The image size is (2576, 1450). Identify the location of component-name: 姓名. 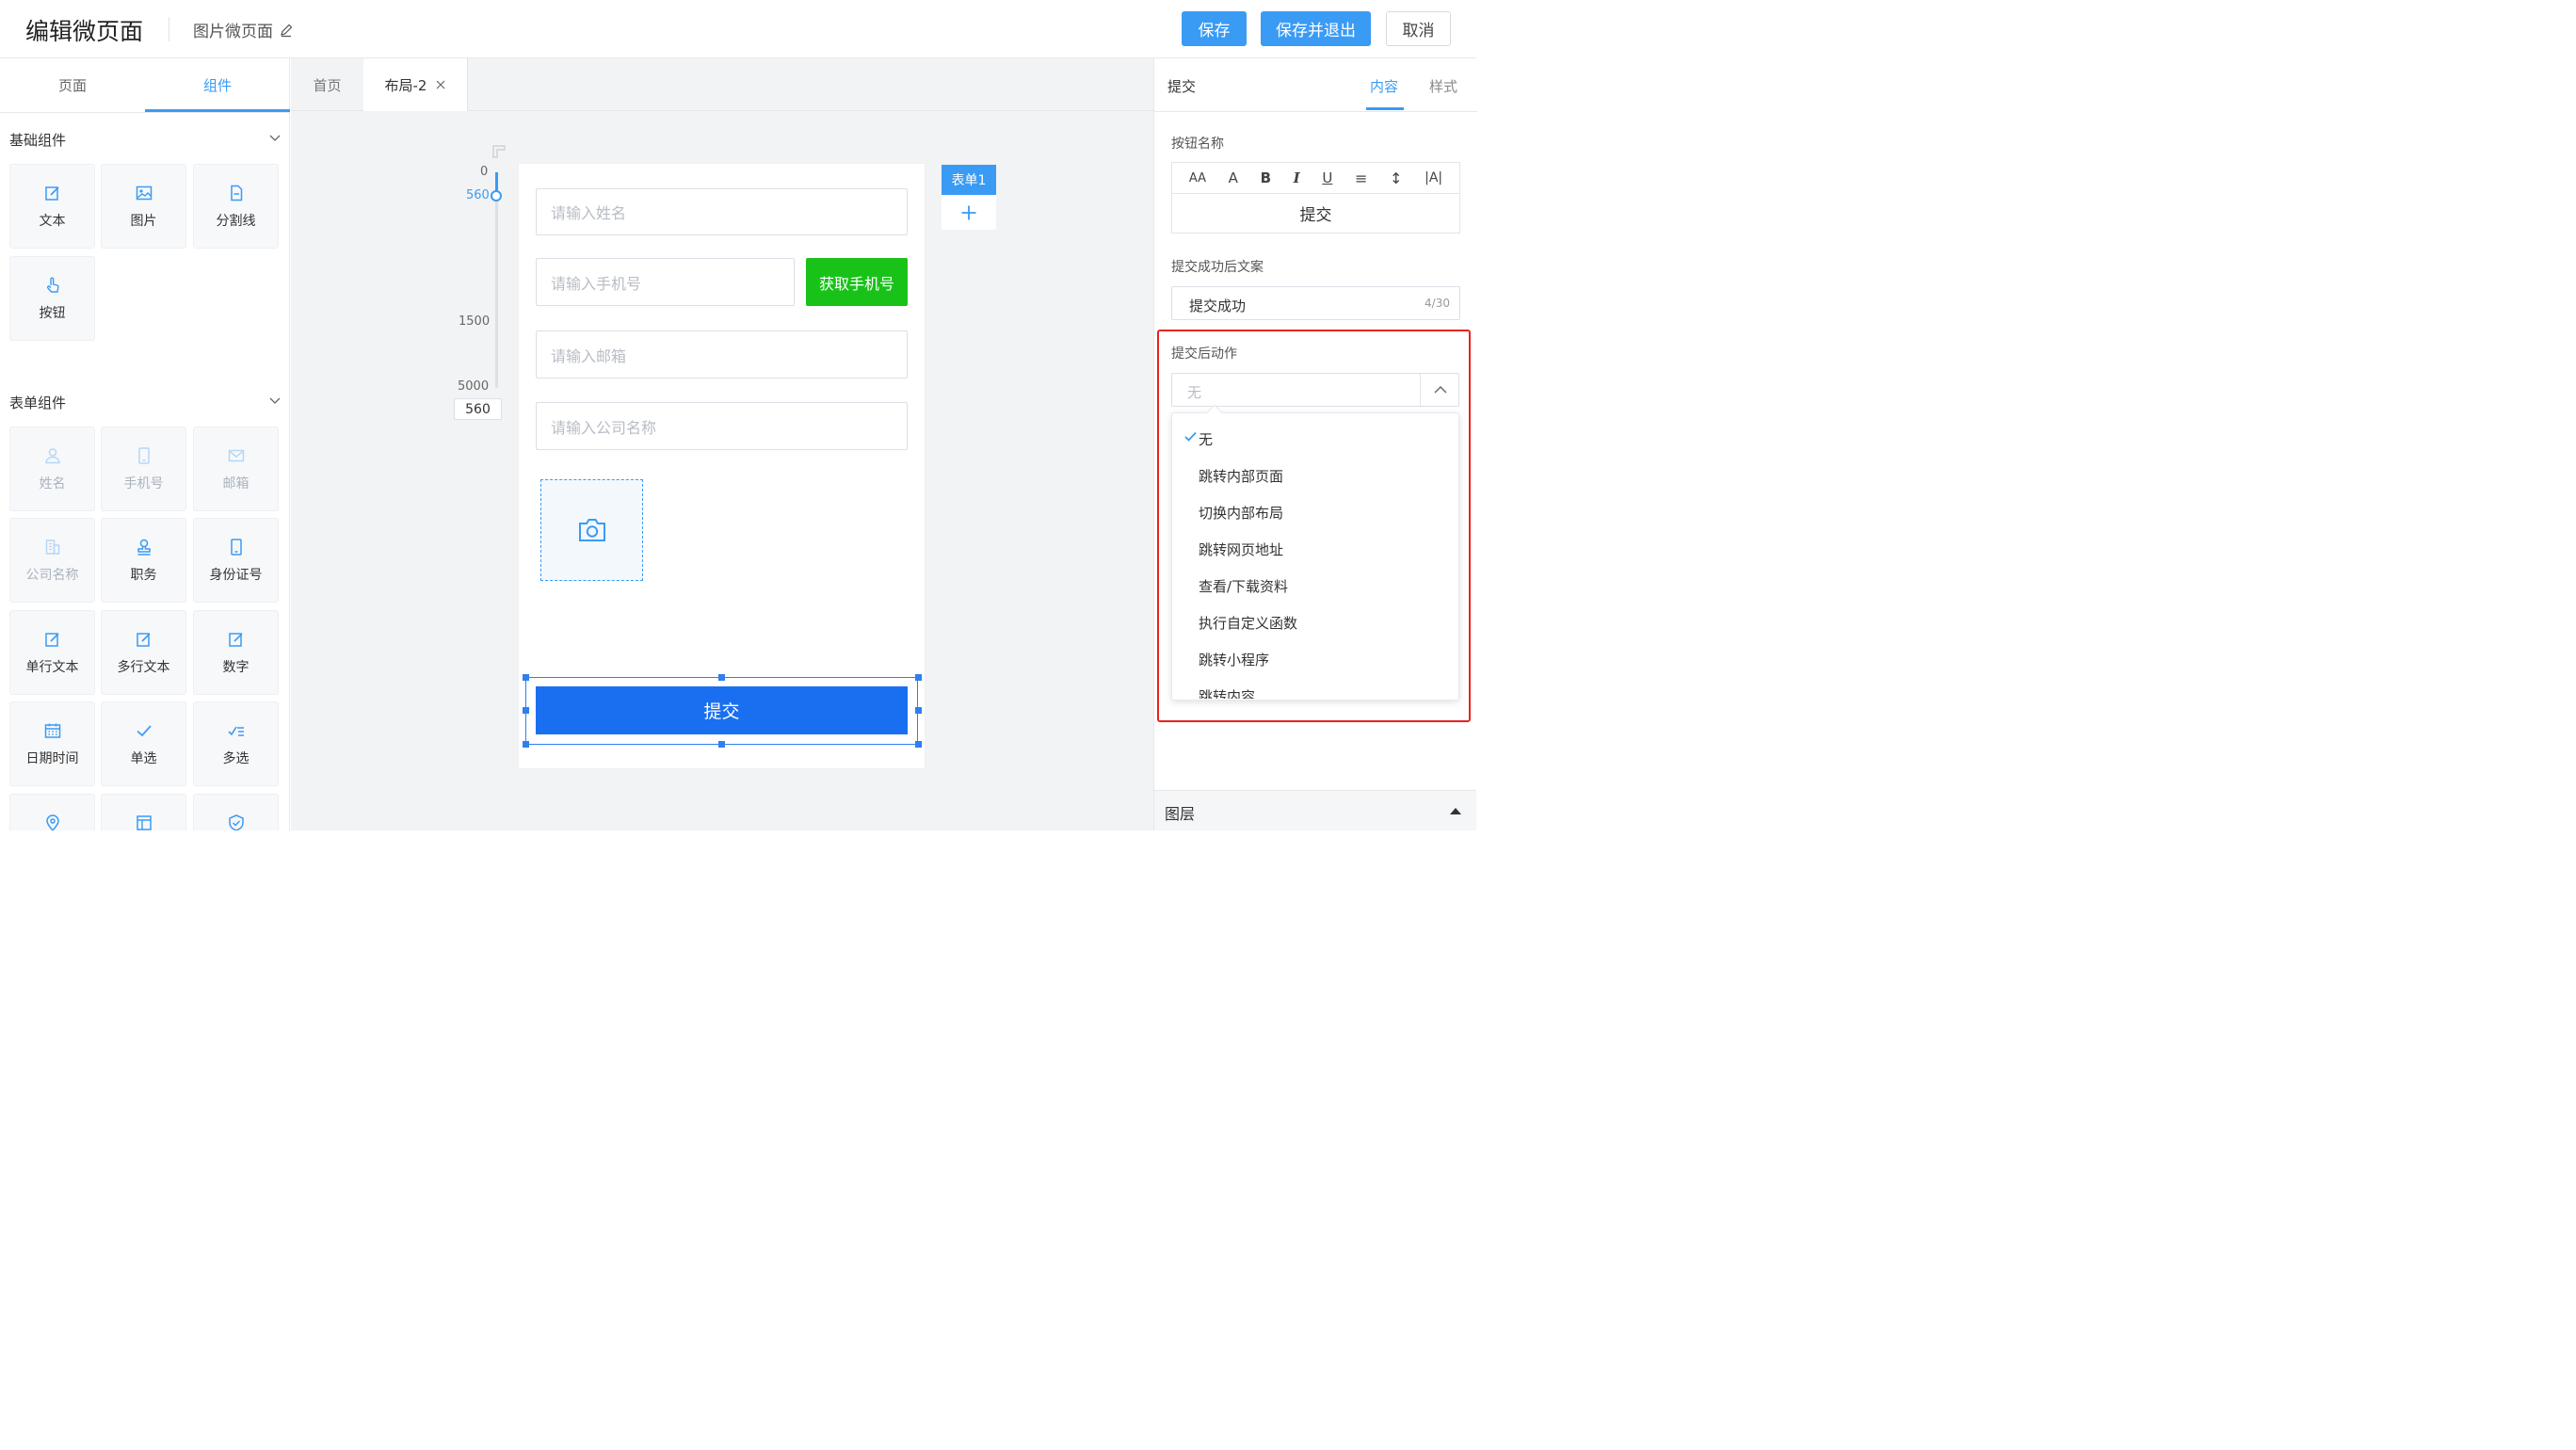
(52, 469).